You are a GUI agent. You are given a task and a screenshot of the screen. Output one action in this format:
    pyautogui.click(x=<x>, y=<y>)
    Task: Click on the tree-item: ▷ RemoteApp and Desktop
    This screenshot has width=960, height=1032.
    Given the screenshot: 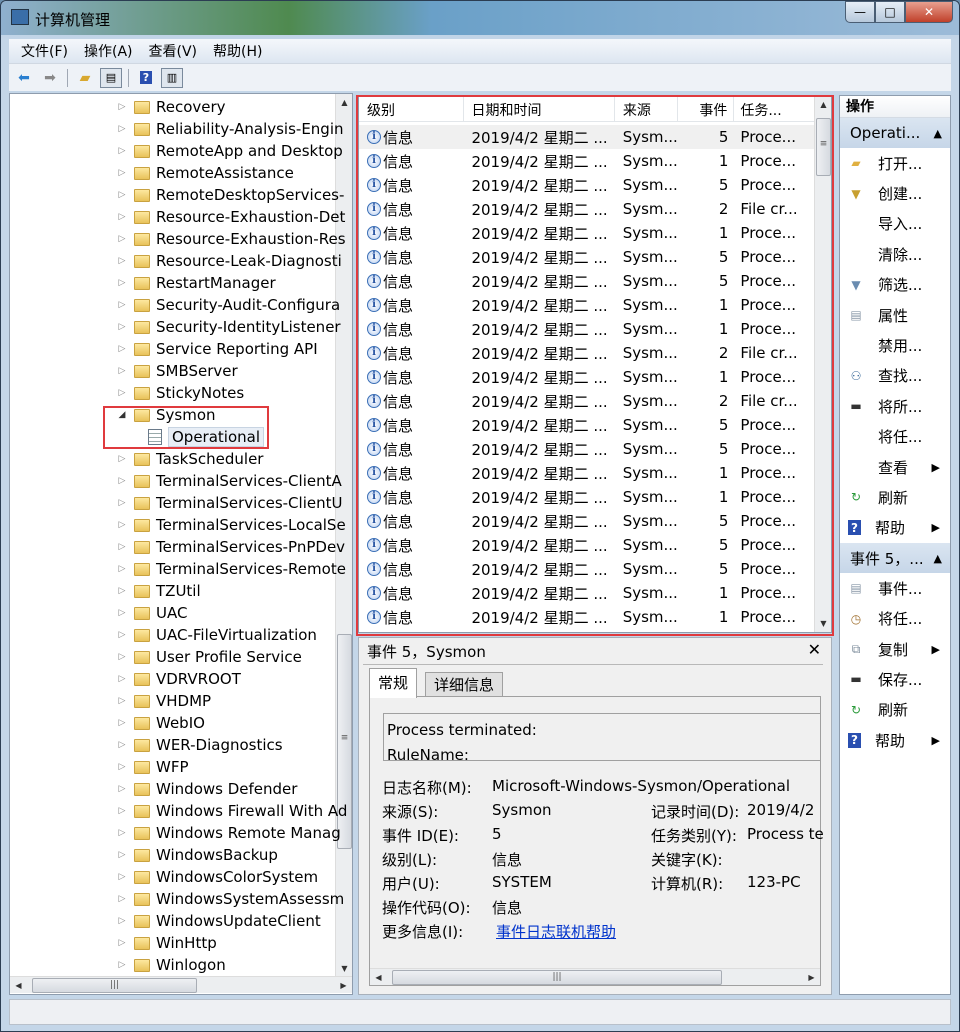 What is the action you would take?
    pyautogui.click(x=229, y=151)
    